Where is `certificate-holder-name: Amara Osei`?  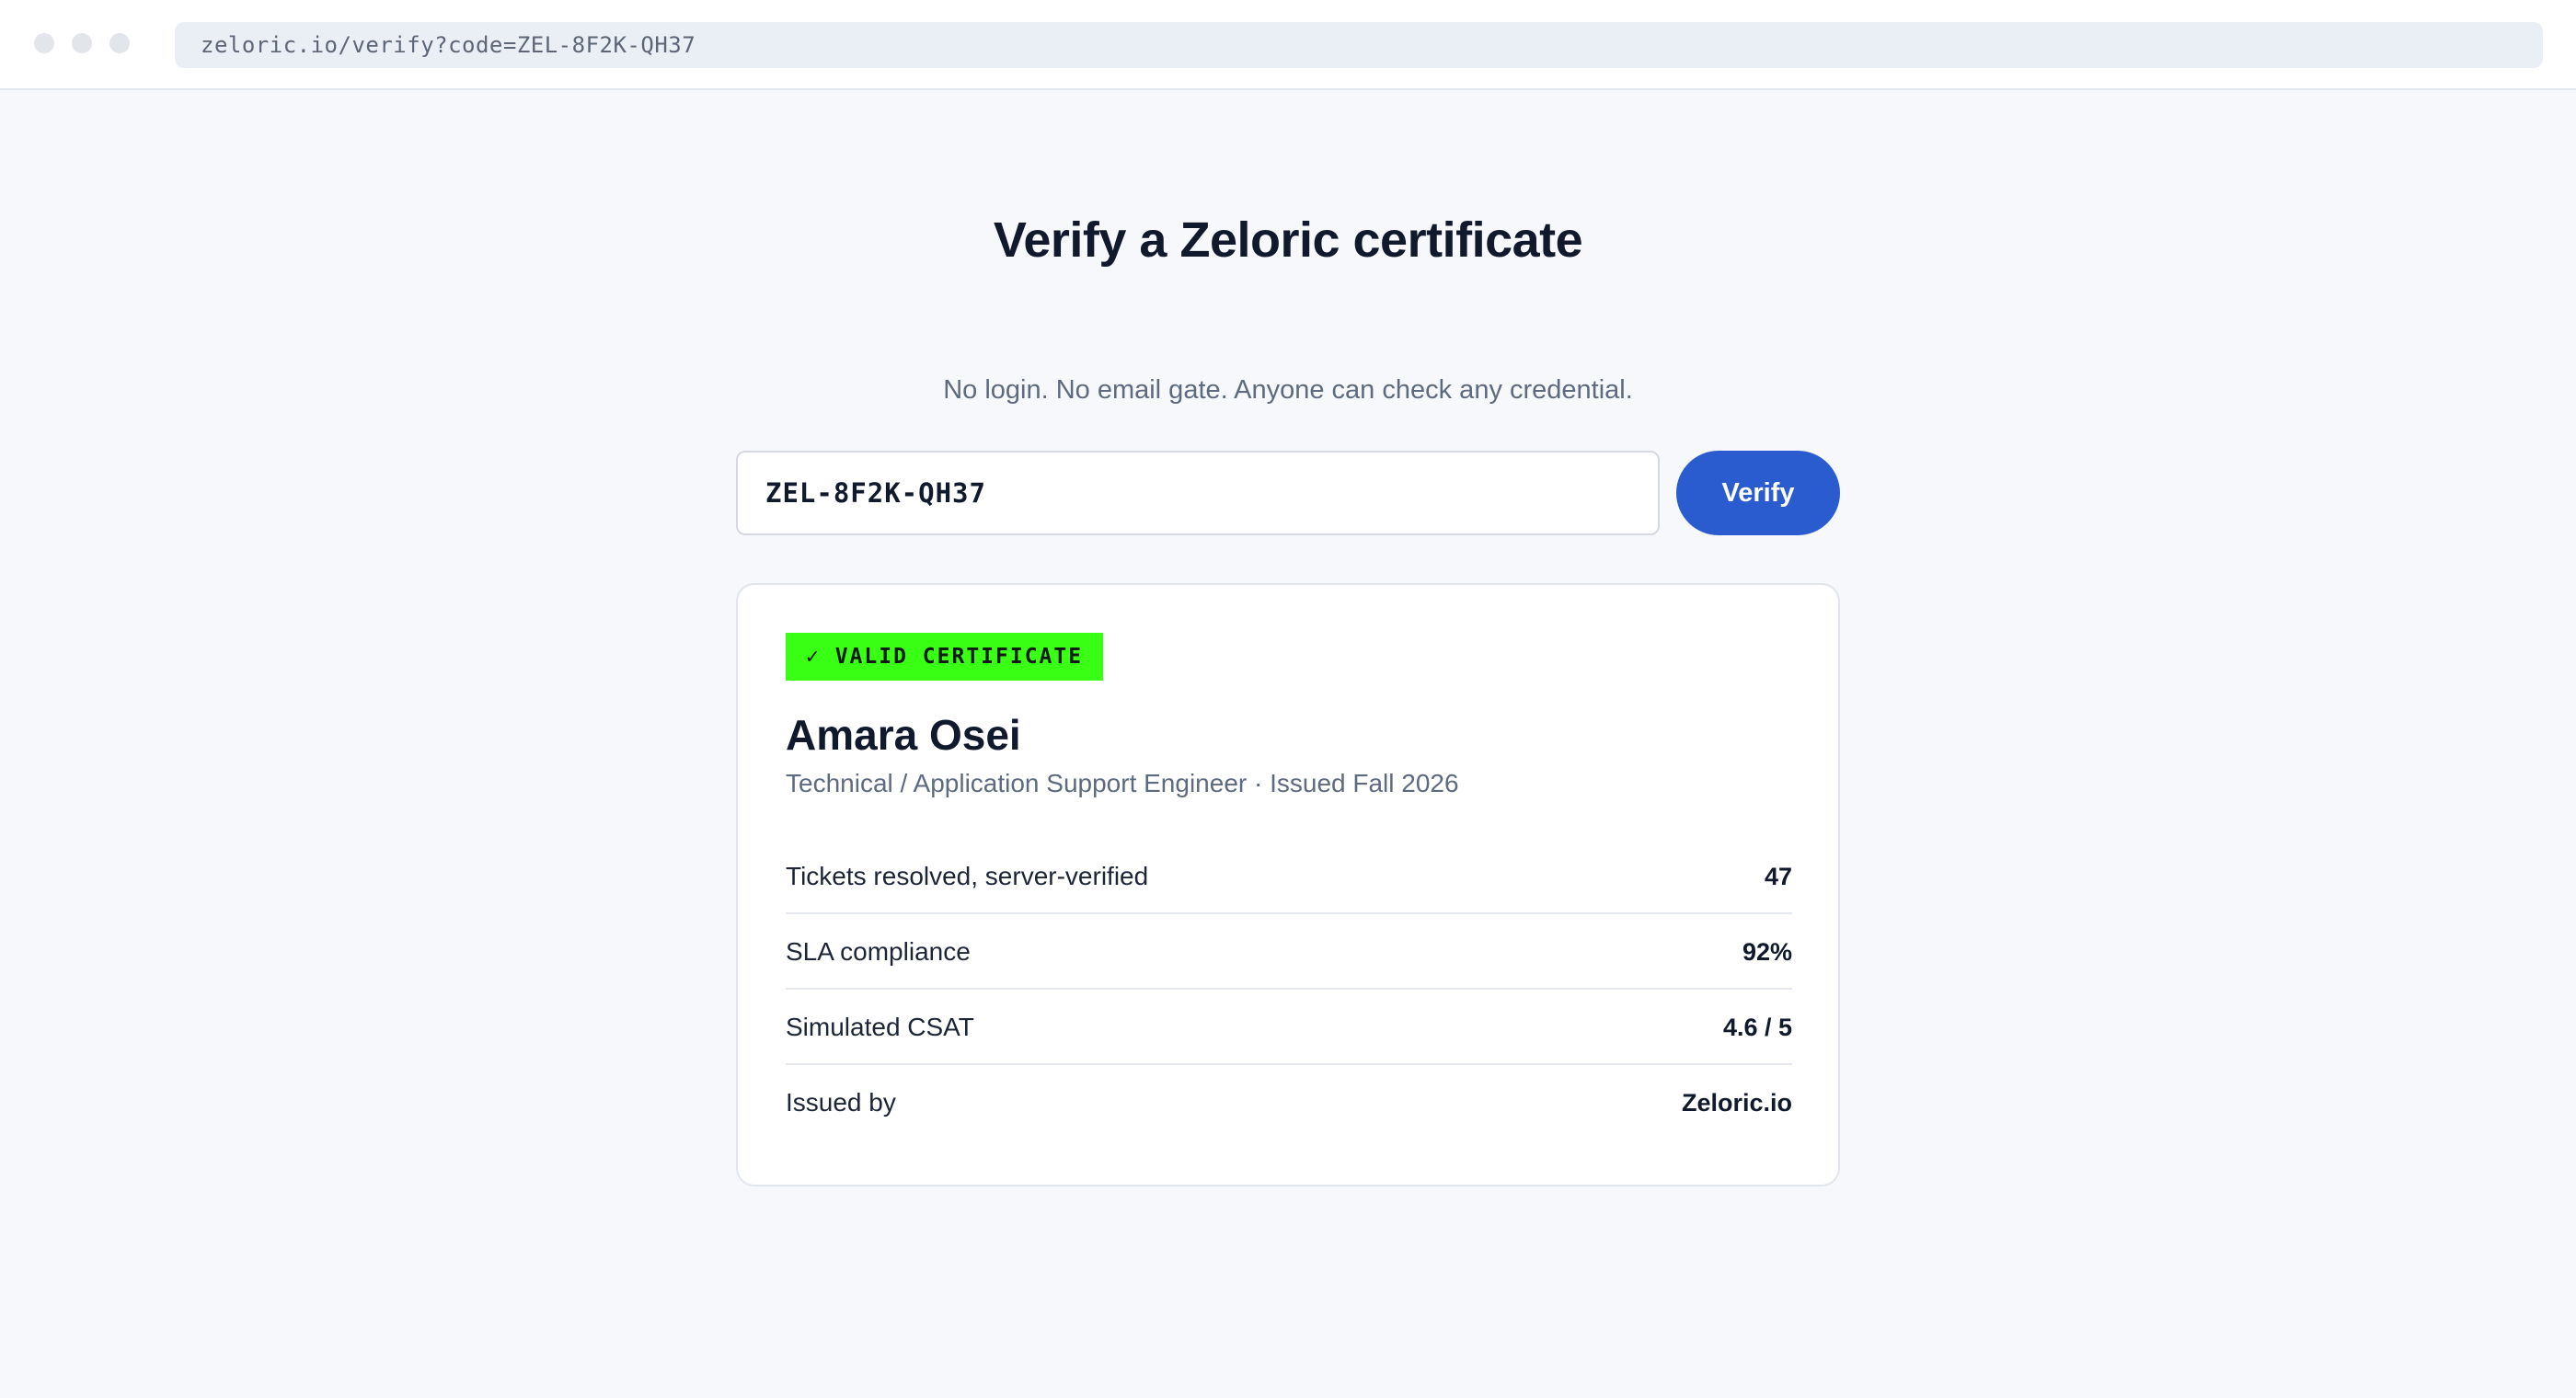 certificate-holder-name: Amara Osei is located at coordinates (903, 735).